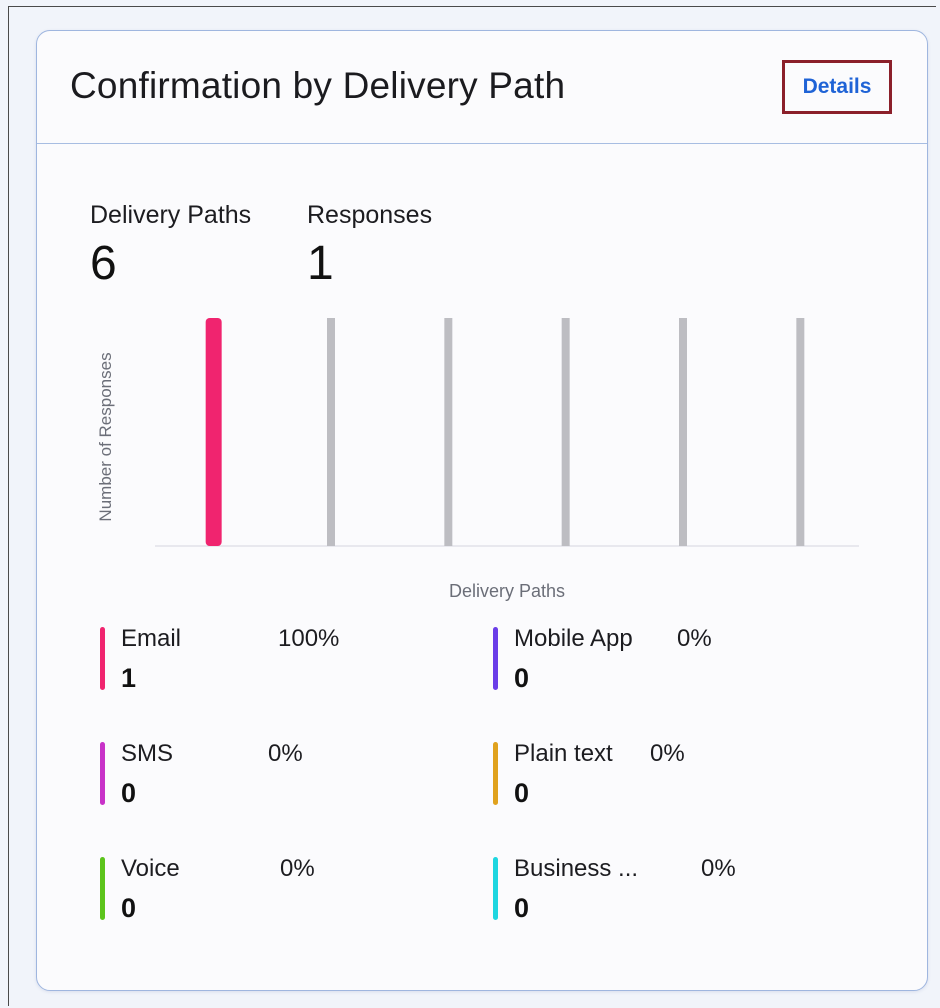 This screenshot has width=940, height=1008. What do you see at coordinates (318, 85) in the screenshot?
I see `card-title: Confirmation by Delivery Path` at bounding box center [318, 85].